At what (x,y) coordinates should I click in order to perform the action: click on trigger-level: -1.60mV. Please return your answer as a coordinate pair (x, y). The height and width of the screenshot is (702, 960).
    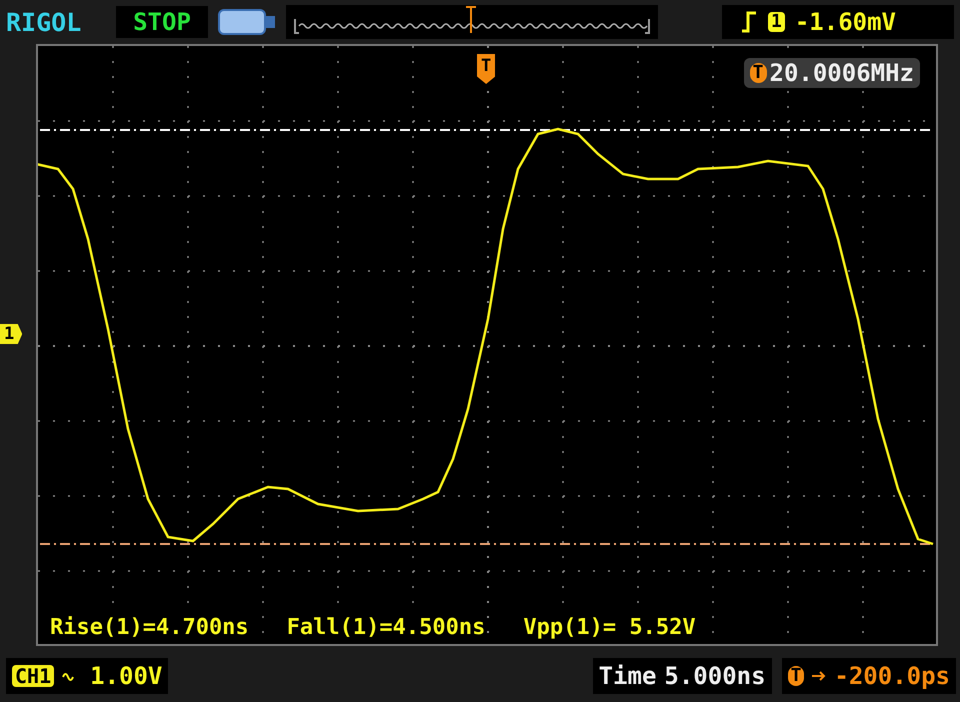
    Looking at the image, I should click on (845, 22).